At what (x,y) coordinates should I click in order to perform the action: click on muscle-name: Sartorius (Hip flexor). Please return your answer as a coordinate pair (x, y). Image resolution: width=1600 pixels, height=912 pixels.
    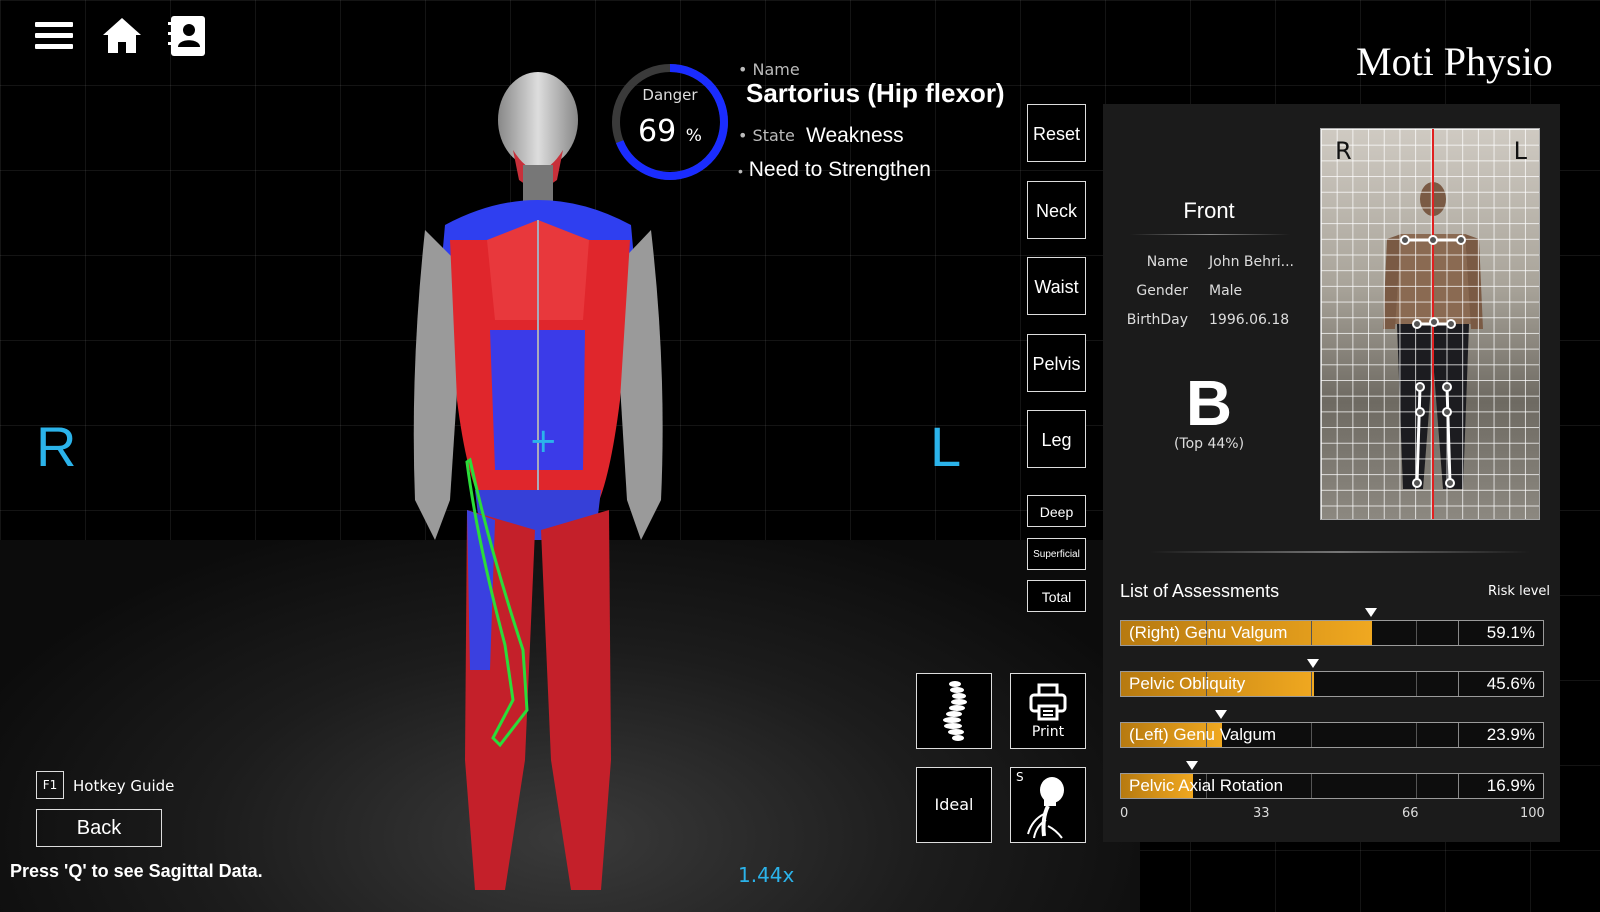
    Looking at the image, I should click on (875, 93).